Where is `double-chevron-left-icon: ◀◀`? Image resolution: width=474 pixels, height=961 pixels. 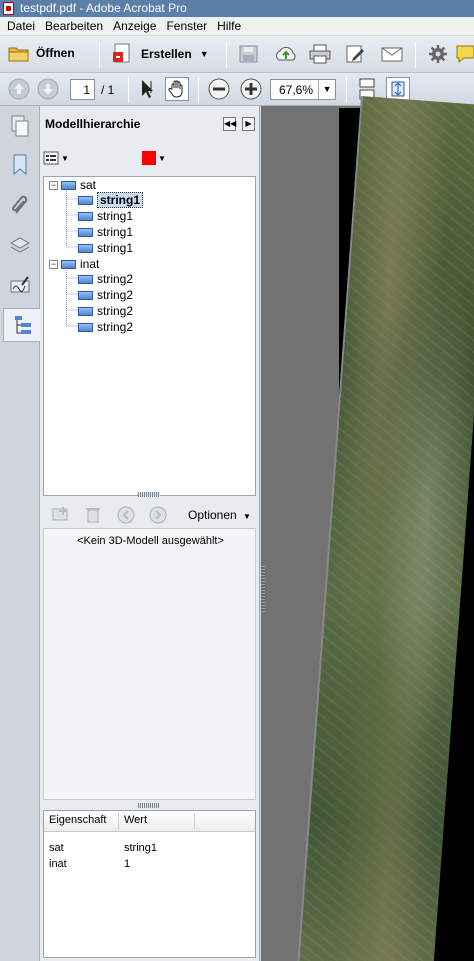 double-chevron-left-icon: ◀◀ is located at coordinates (230, 123).